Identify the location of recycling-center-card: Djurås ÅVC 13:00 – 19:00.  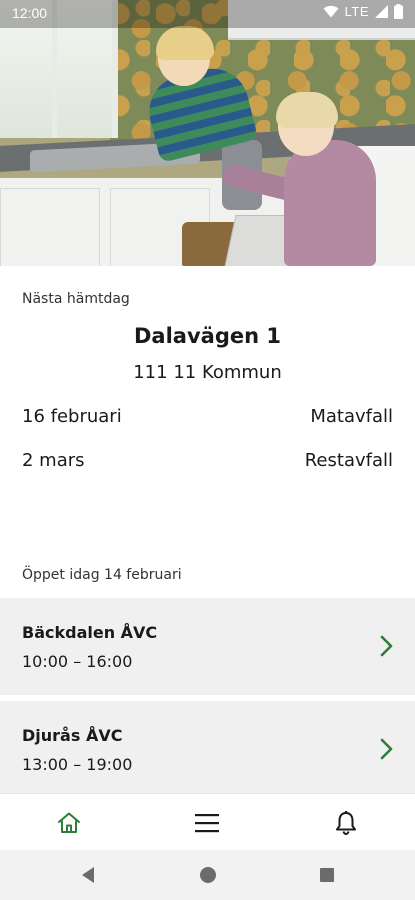
(207, 747).